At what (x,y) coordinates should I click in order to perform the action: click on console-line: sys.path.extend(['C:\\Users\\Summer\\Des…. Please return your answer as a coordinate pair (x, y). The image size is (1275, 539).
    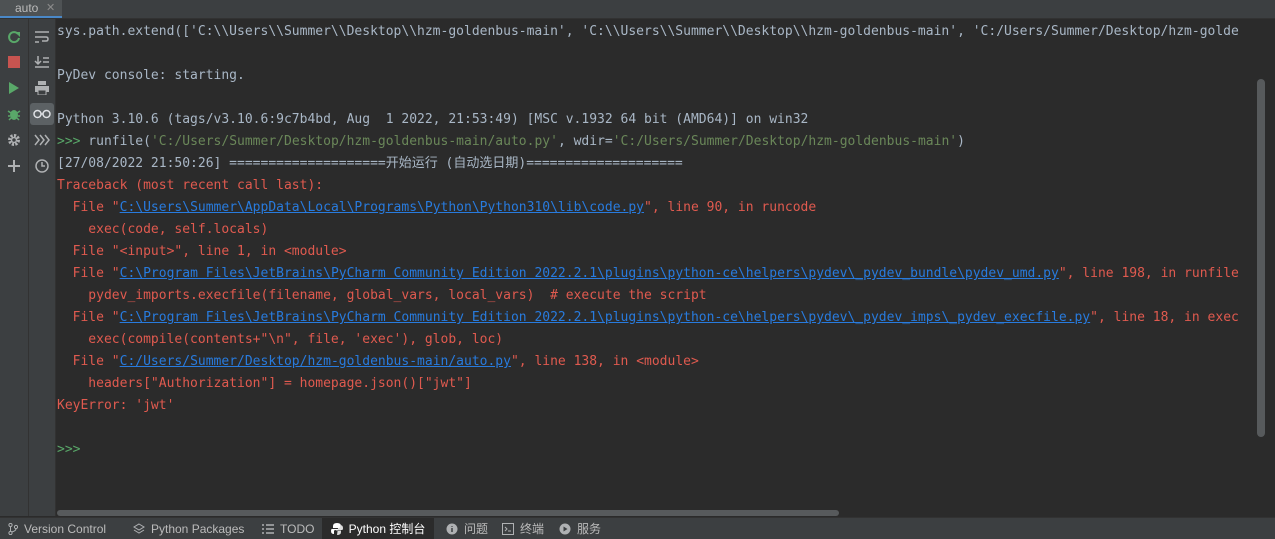
    Looking at the image, I should click on (648, 31).